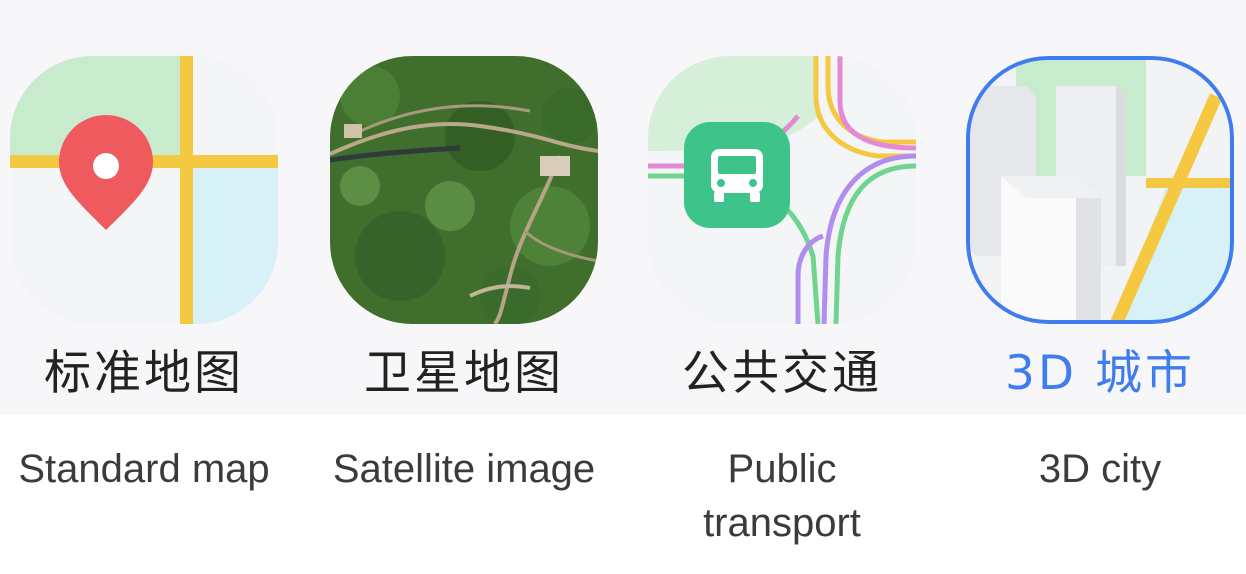  I want to click on map-type-label-cn: 公共交通, so click(782, 373).